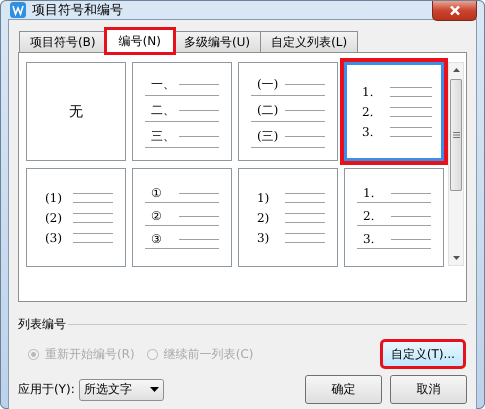 This screenshot has width=485, height=409. Describe the element at coordinates (456, 258) in the screenshot. I see `scroll-down-icon` at that location.